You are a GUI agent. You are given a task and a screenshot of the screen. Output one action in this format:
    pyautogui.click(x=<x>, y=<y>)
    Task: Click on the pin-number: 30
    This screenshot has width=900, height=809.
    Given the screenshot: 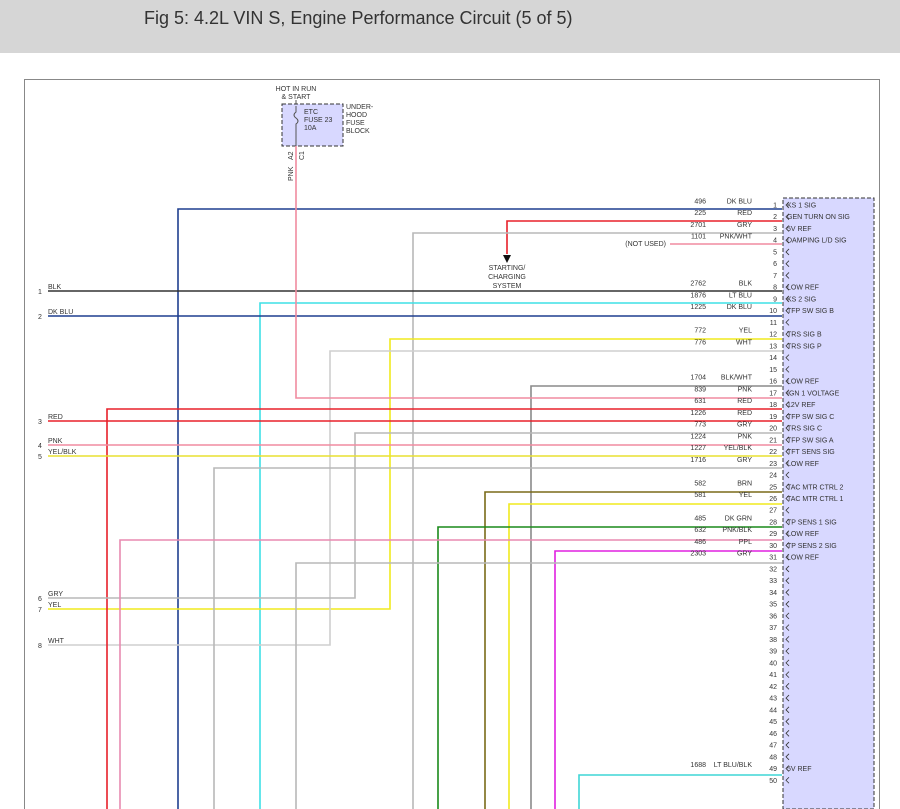 What is the action you would take?
    pyautogui.click(x=773, y=546)
    